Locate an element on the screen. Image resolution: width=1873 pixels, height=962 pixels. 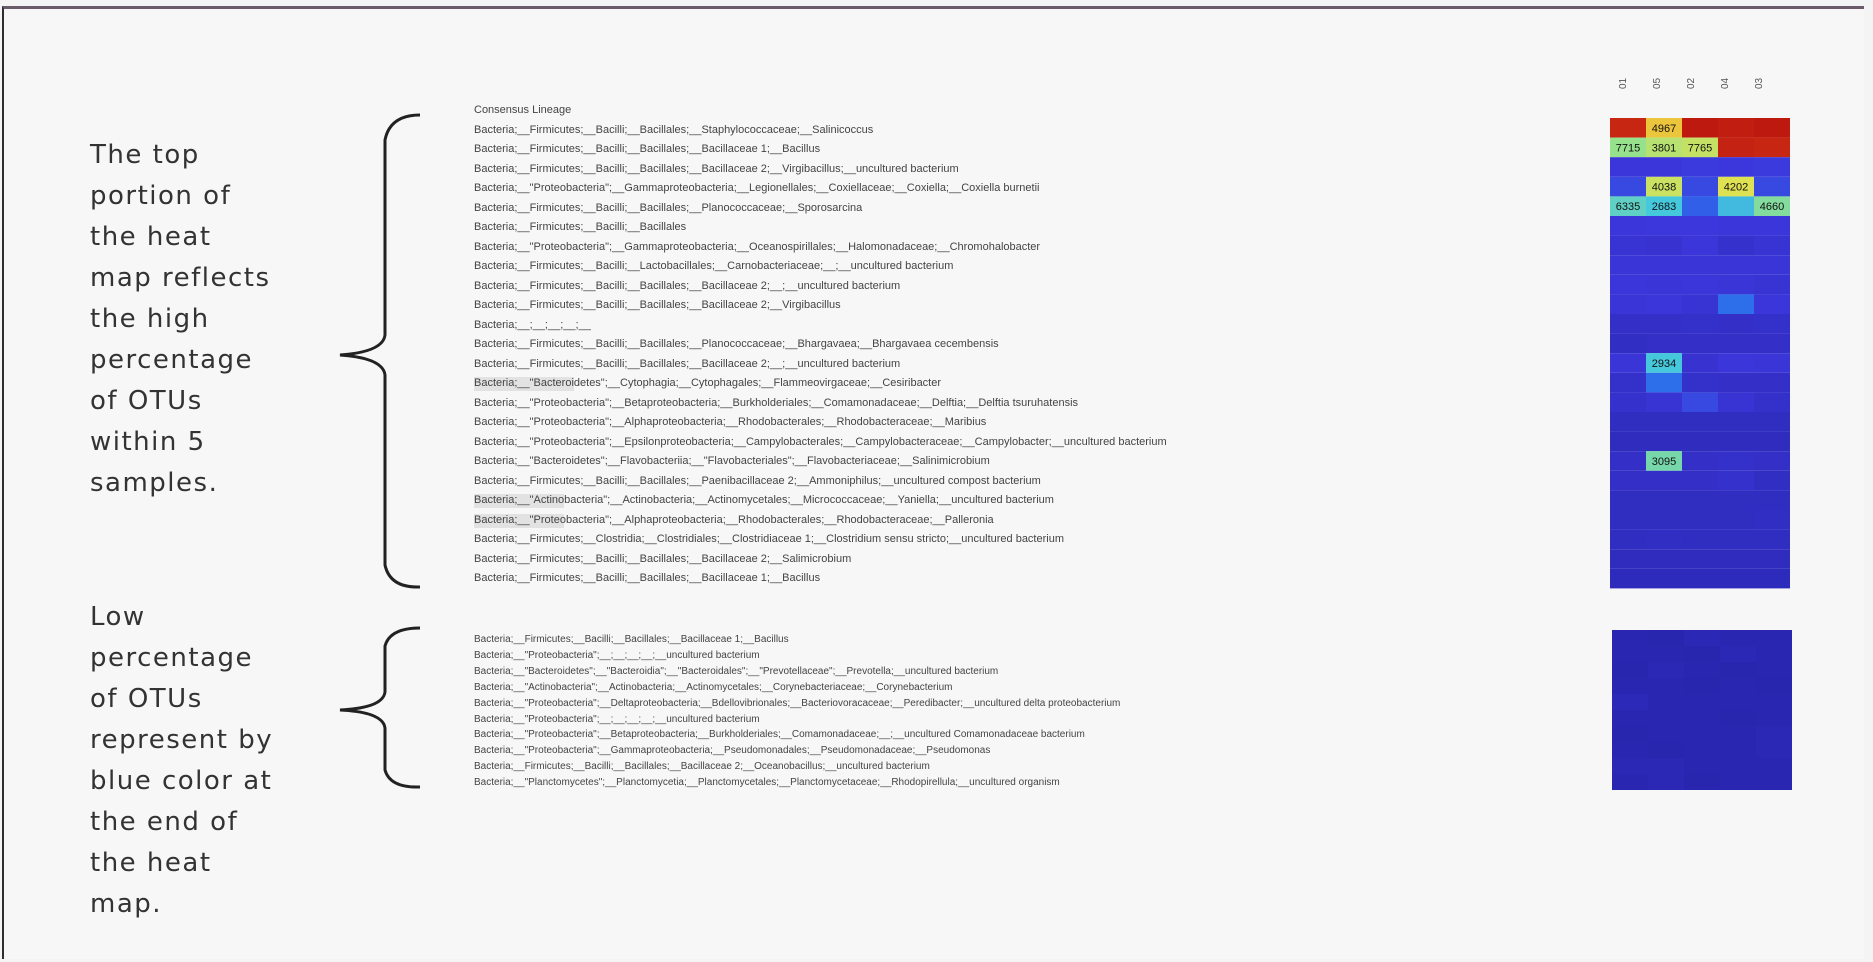
annotation-line: percentage is located at coordinates (172, 360).